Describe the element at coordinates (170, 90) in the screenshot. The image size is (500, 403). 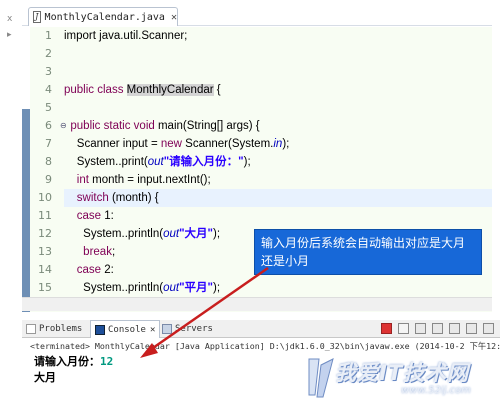
I see `code-token: MonthlyCalendar` at that location.